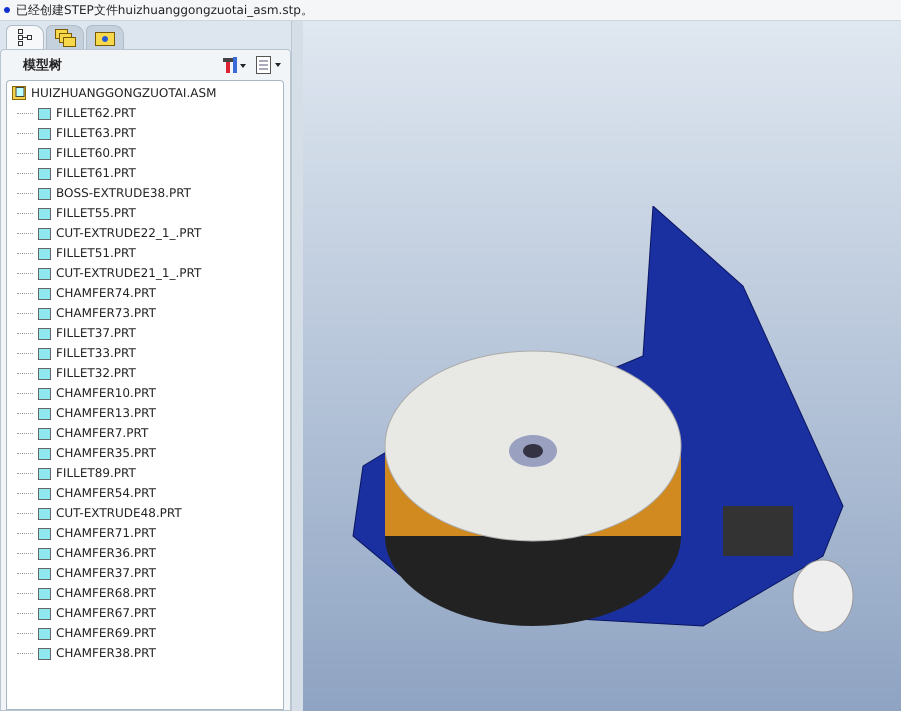 This screenshot has height=711, width=901. What do you see at coordinates (42, 65) in the screenshot?
I see `panel-title: 模型树` at bounding box center [42, 65].